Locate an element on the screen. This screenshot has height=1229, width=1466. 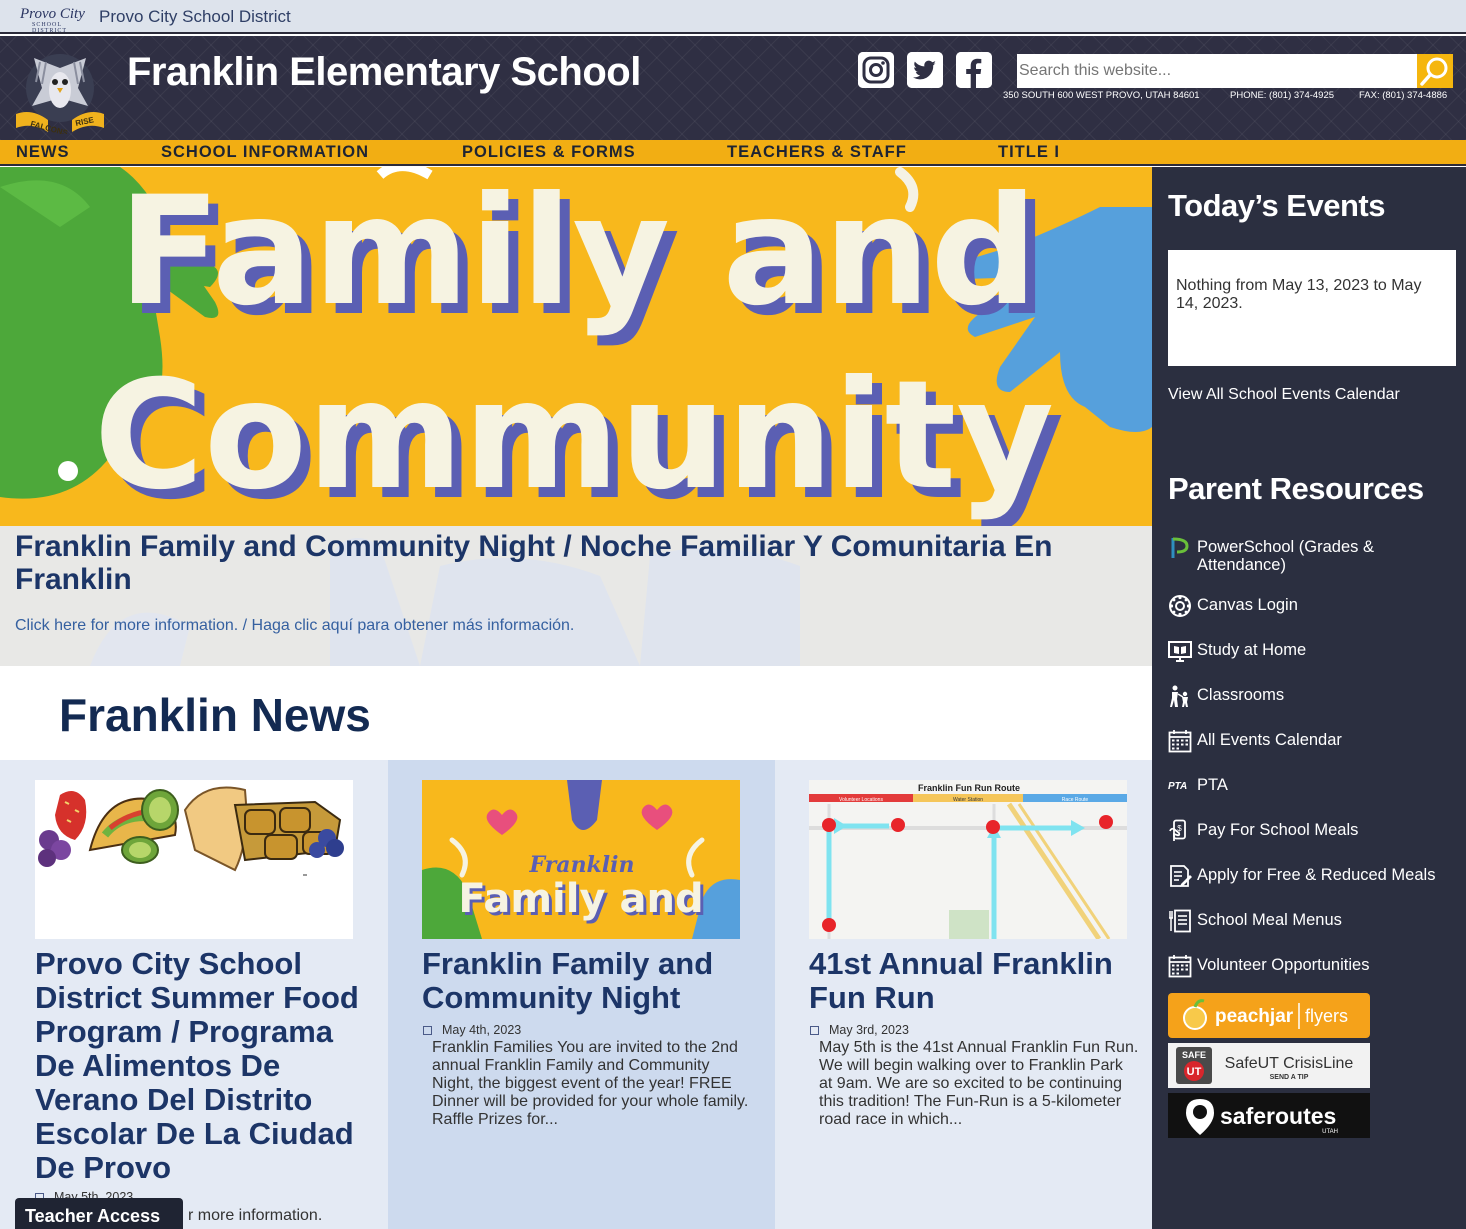
search-icon is located at coordinates (1434, 71).